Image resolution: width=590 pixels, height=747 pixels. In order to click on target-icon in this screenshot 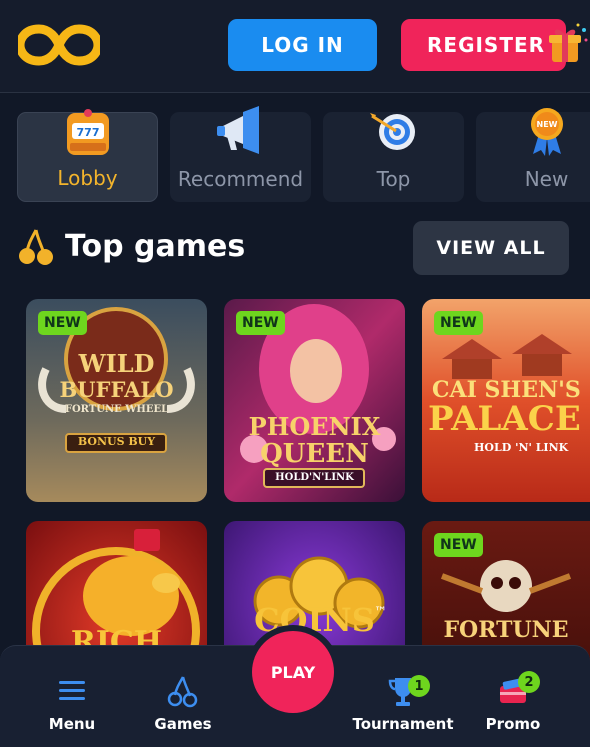, I will do `click(392, 131)`.